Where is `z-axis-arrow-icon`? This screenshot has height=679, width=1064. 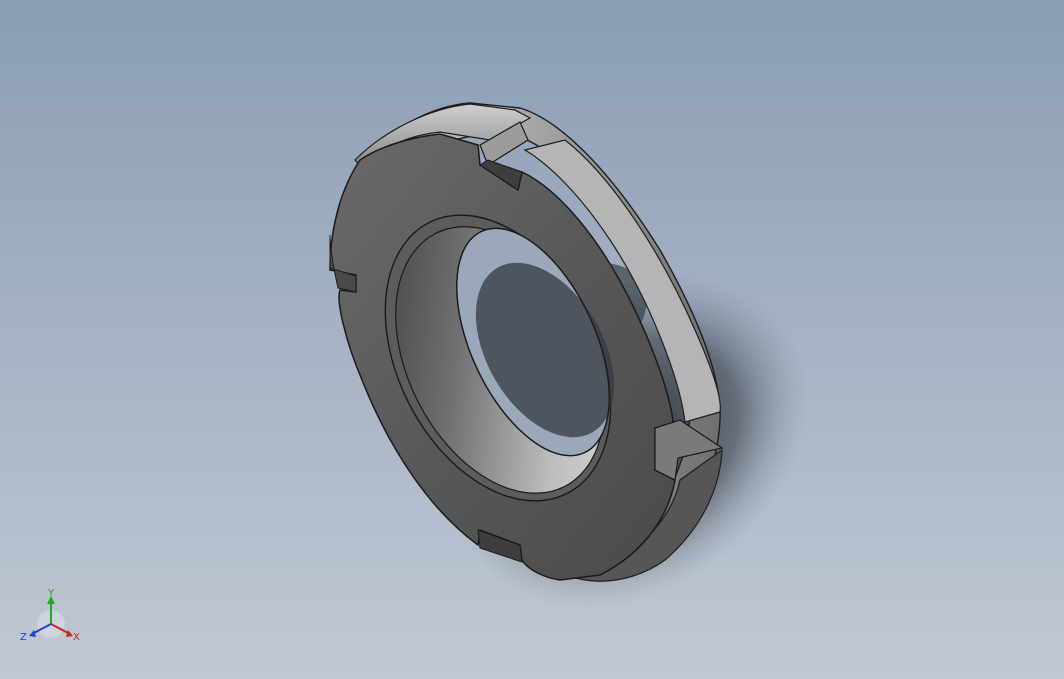 z-axis-arrow-icon is located at coordinates (32, 633).